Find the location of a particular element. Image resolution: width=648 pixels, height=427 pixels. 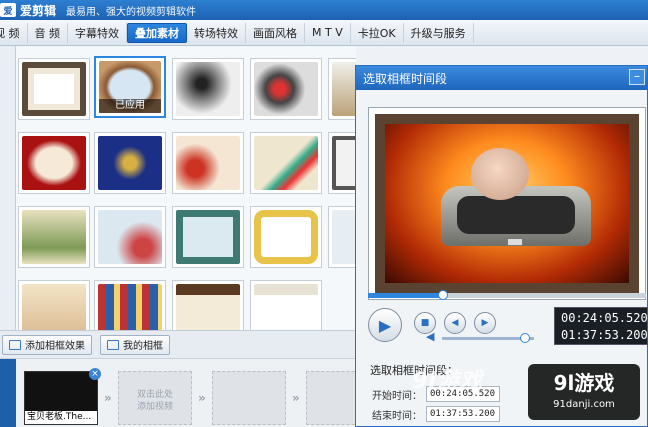

left-category-strip is located at coordinates (8, 188).